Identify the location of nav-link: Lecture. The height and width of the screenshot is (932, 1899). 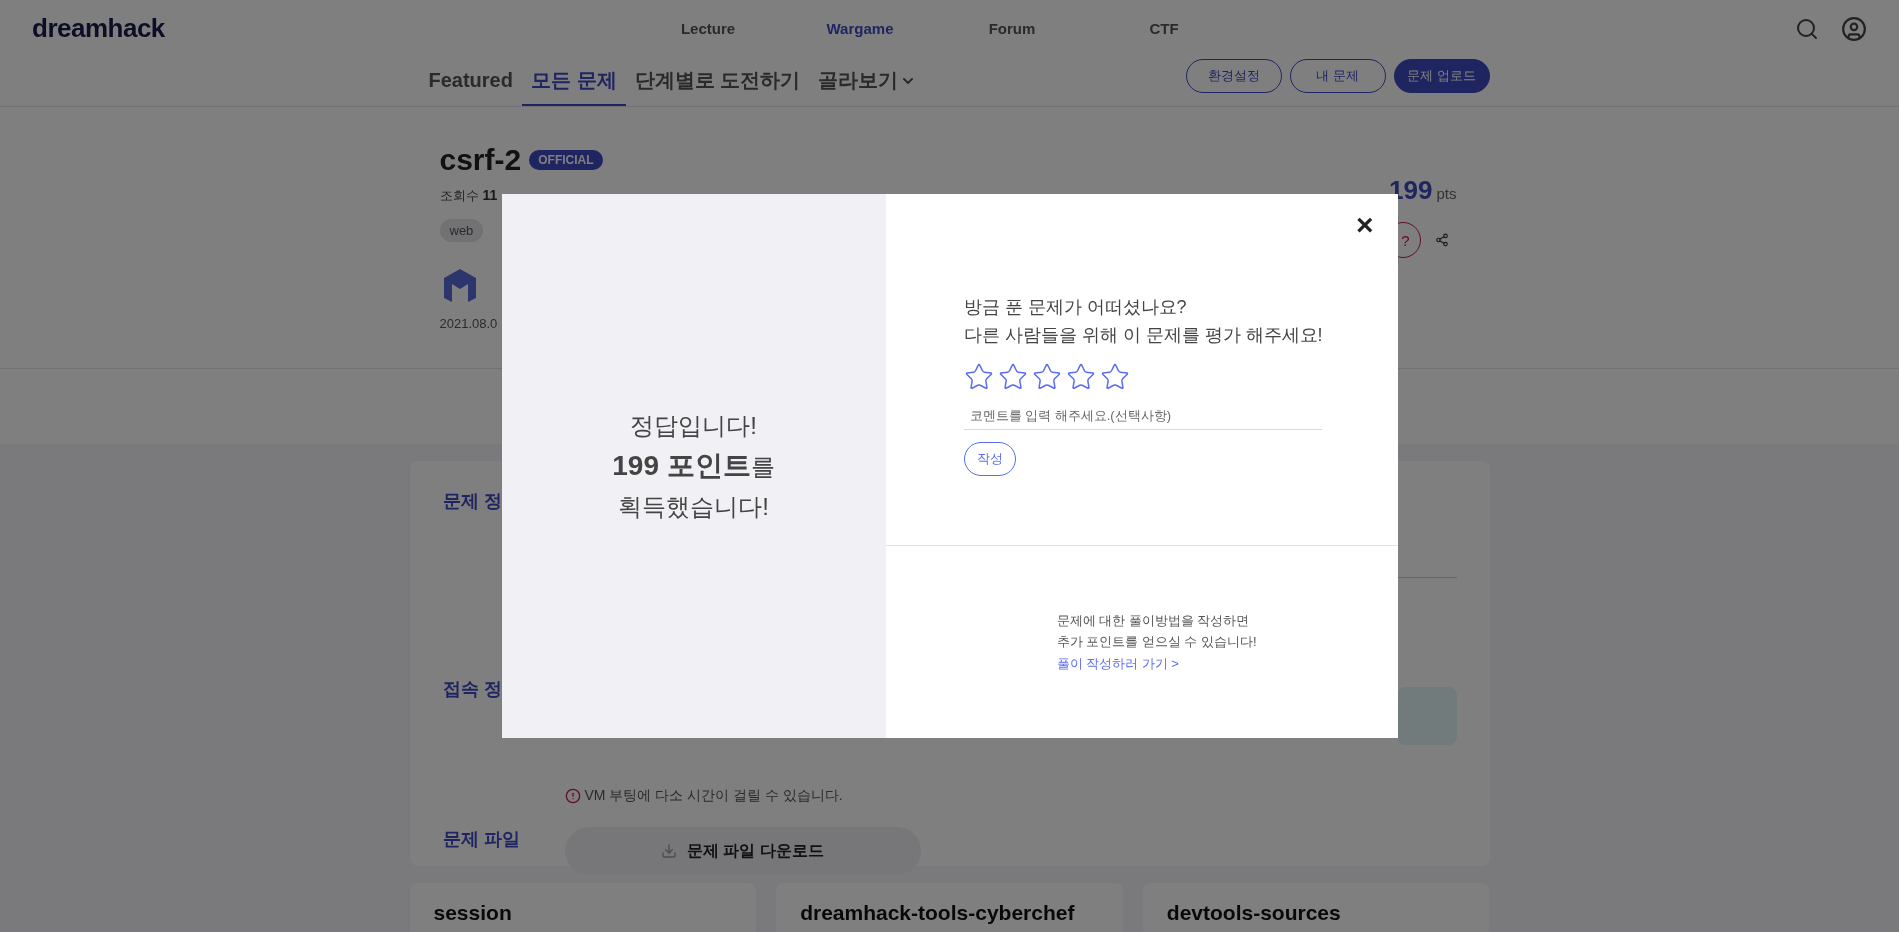
(708, 29).